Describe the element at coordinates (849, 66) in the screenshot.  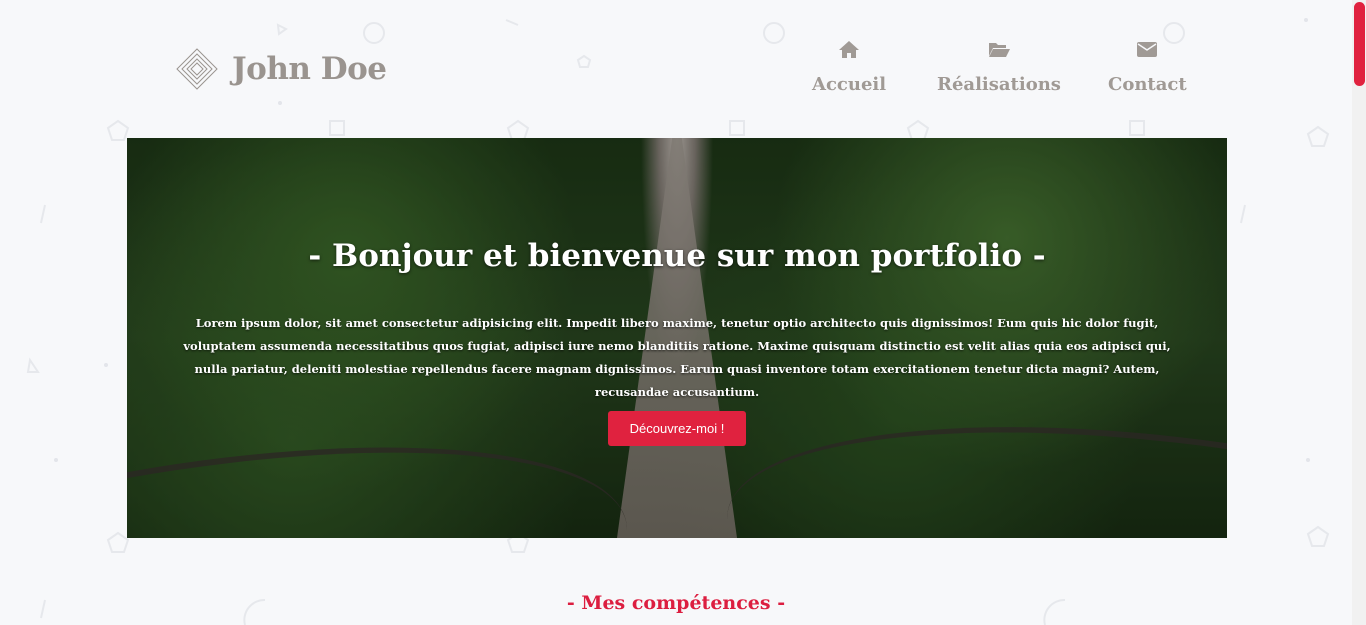
I see `nav-accueil: Accueil` at that location.